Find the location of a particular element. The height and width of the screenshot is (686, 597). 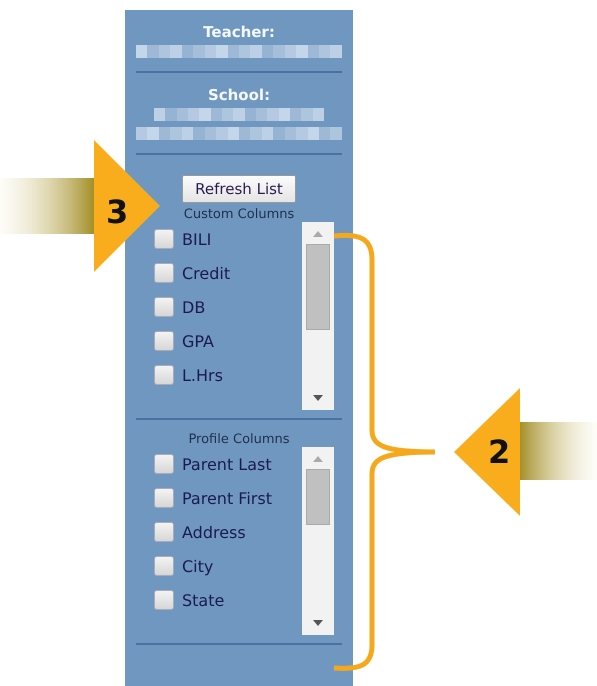

step-number: 3 is located at coordinates (117, 212).